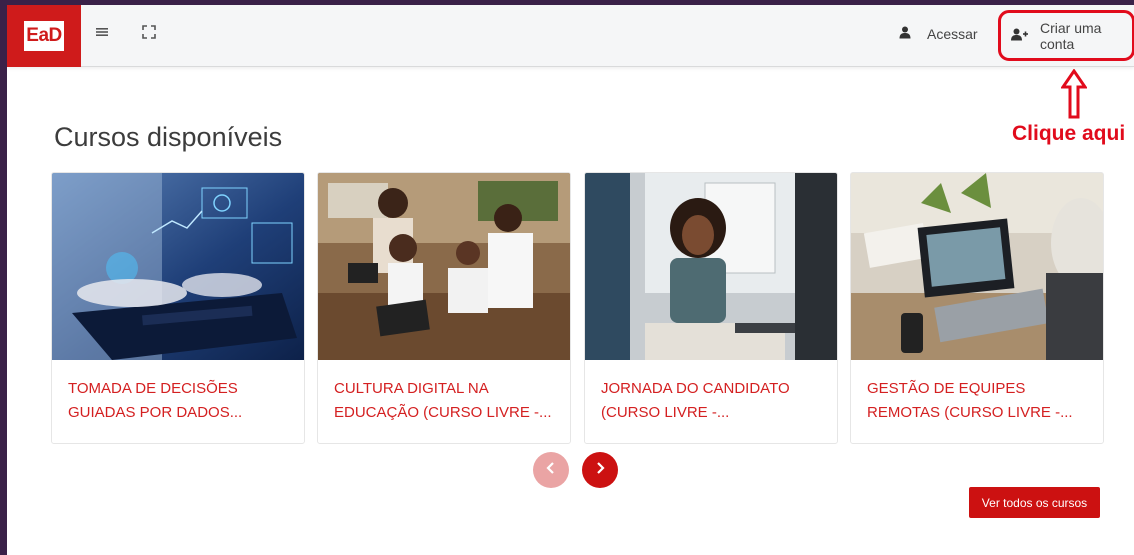 This screenshot has height=555, width=1134. I want to click on user-plus-icon, so click(1019, 36).